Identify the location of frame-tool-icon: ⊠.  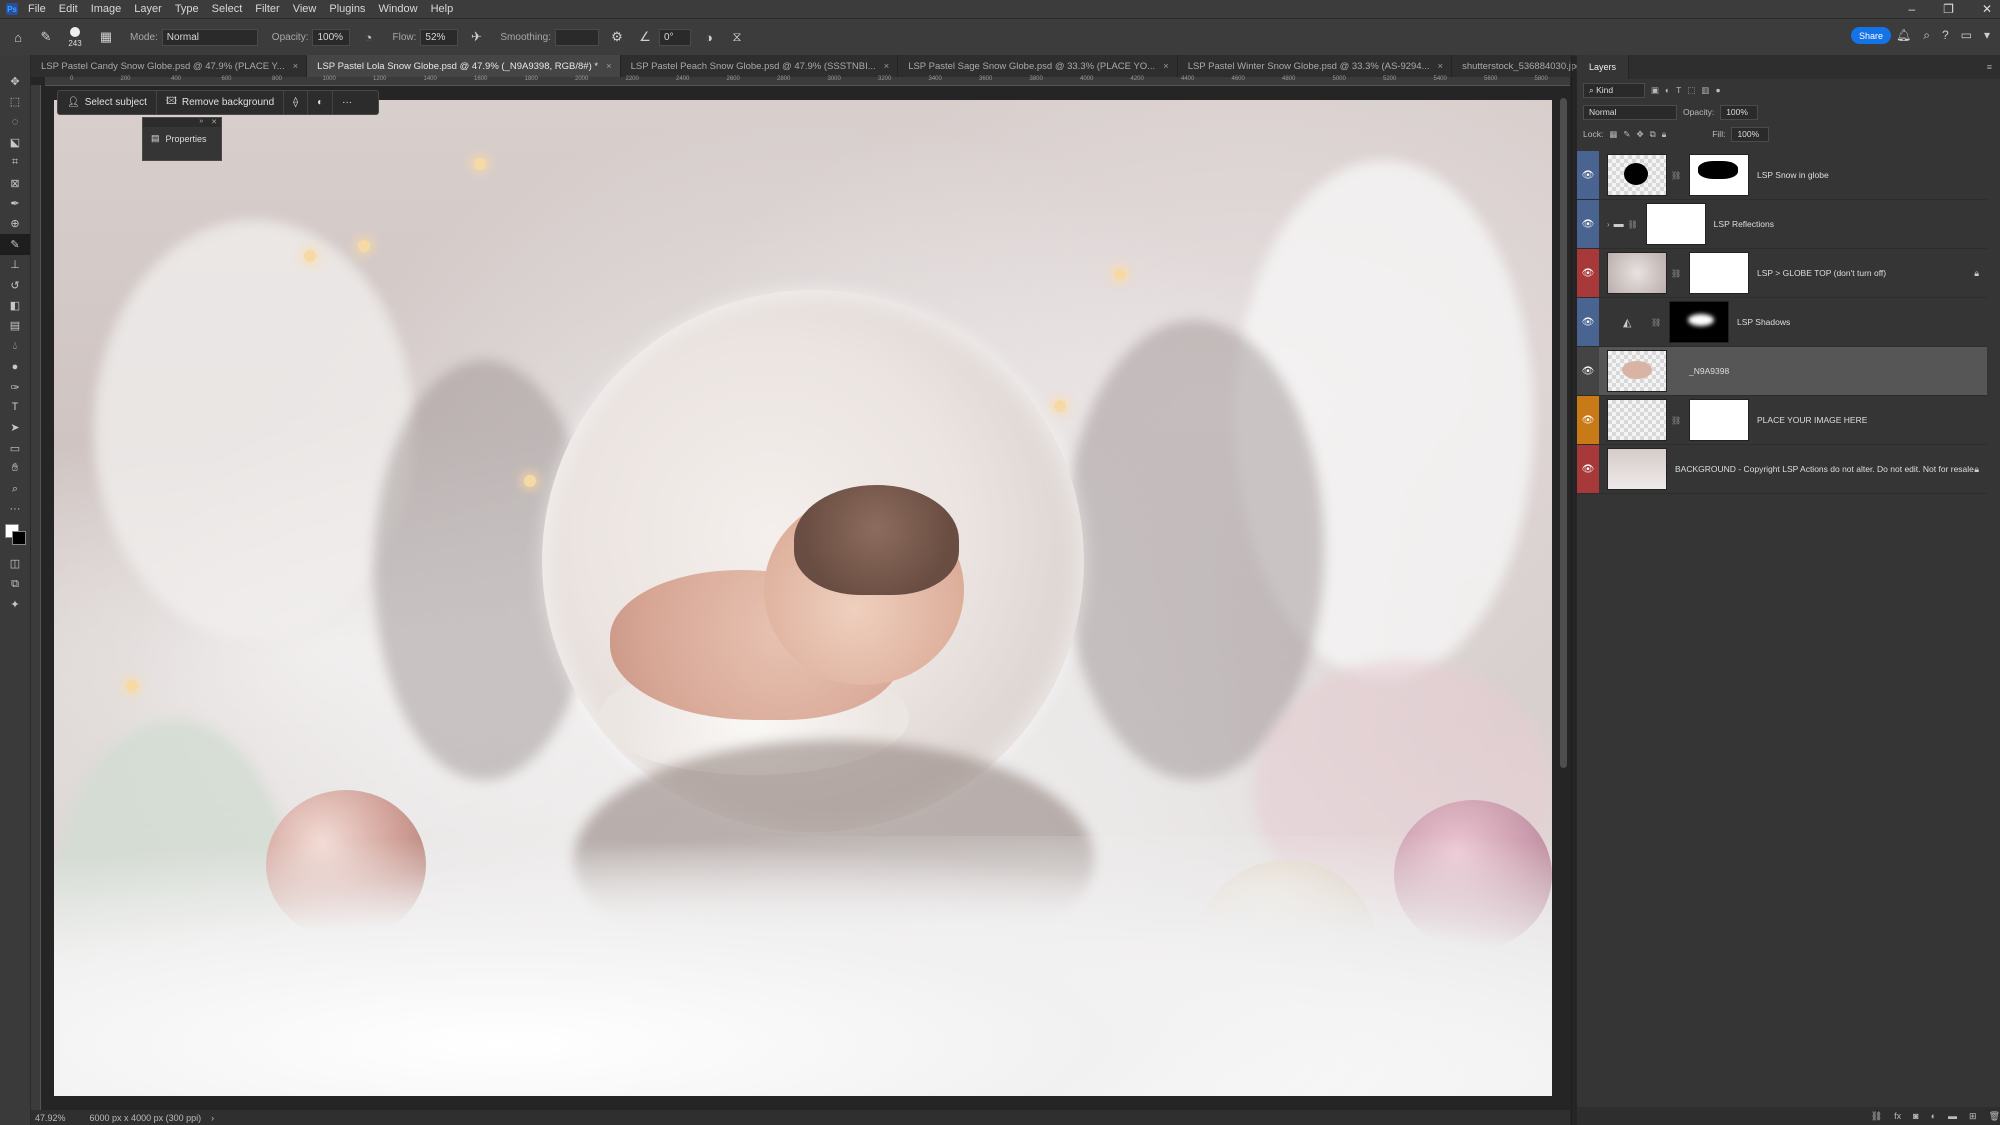
(15, 183).